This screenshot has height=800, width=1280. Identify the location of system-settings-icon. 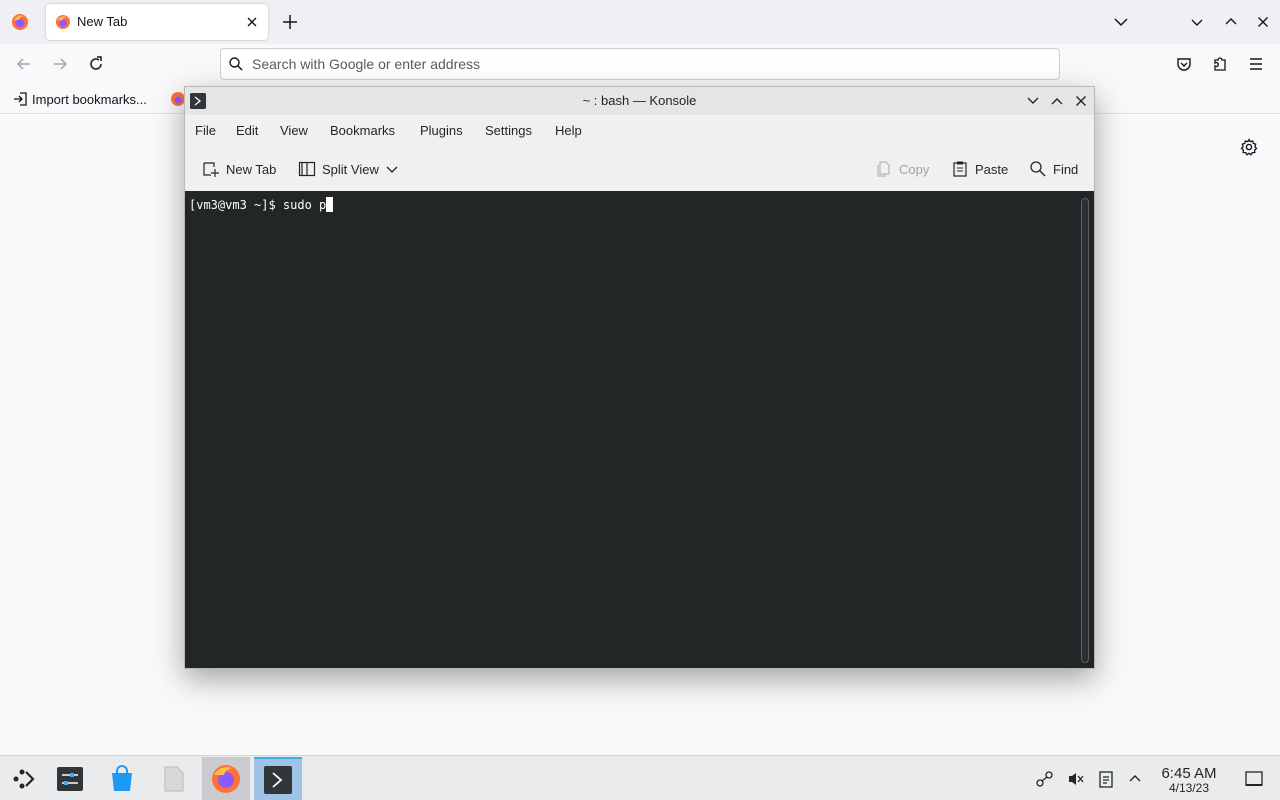
(70, 778).